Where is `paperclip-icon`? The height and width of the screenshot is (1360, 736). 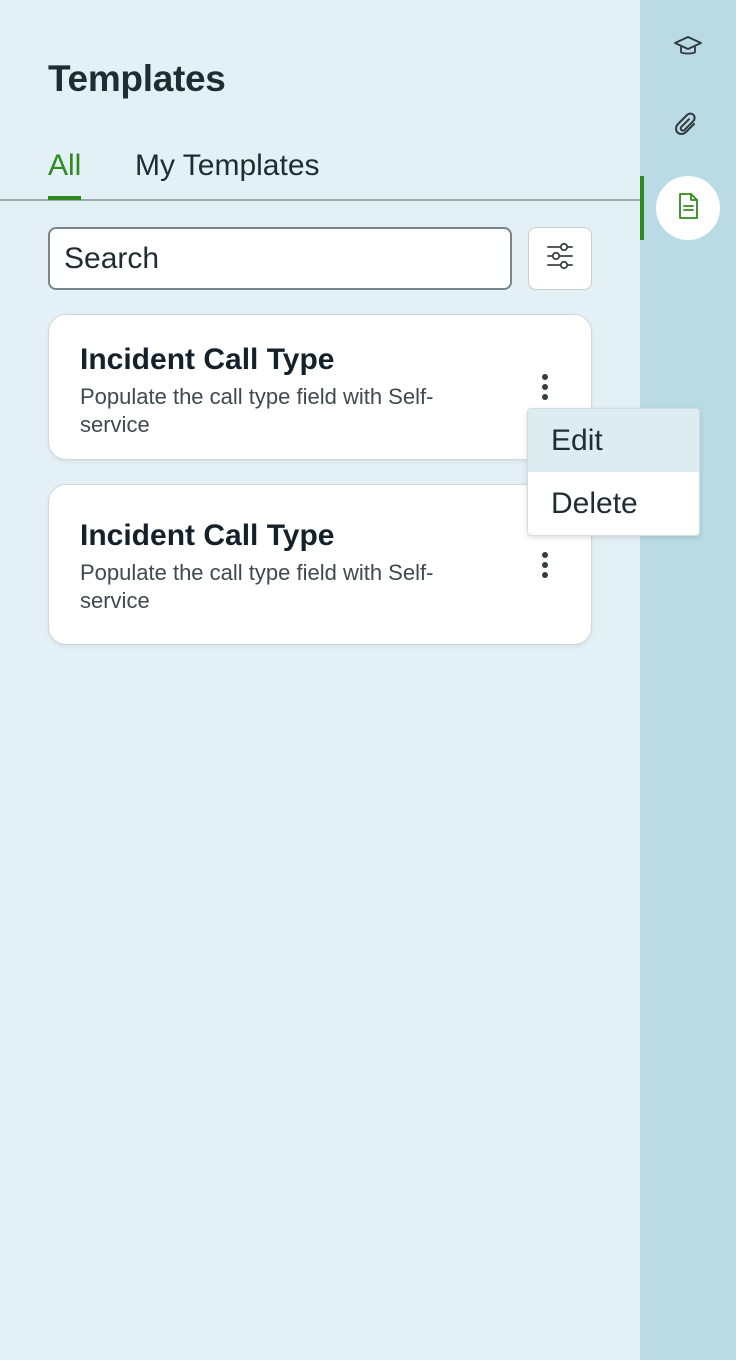
paperclip-icon is located at coordinates (688, 128).